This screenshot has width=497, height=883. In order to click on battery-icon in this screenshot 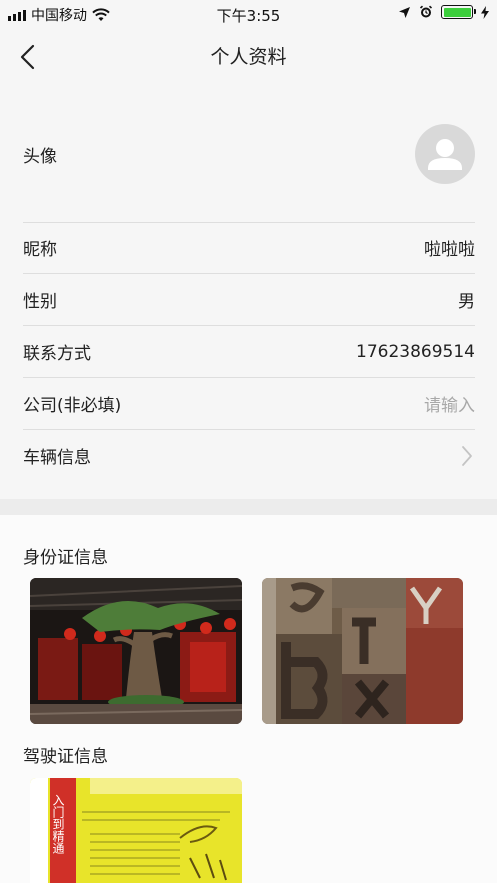, I will do `click(458, 12)`.